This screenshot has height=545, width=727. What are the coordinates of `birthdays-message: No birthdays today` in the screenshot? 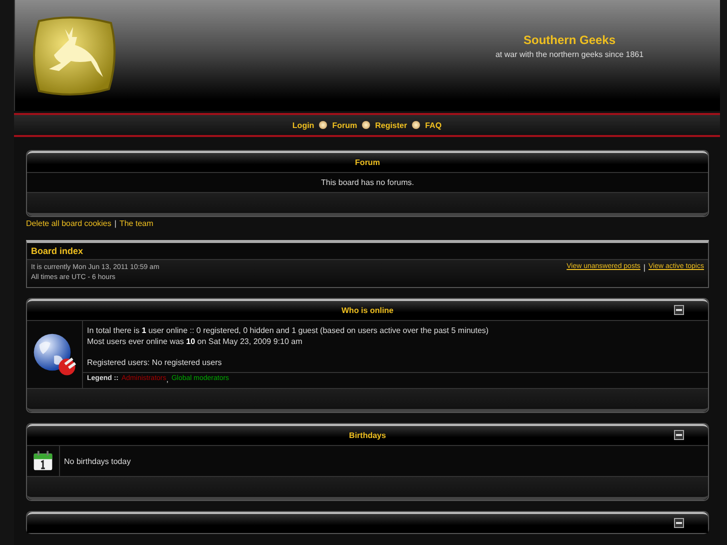 It's located at (97, 461).